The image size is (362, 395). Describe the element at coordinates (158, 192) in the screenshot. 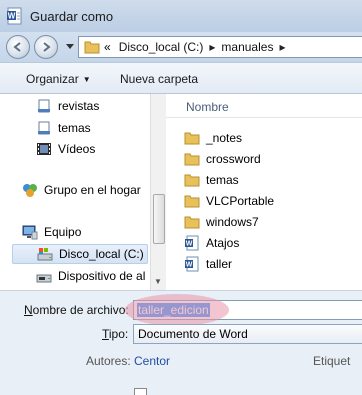

I see `navigation-pane-scrollbar: ▼` at that location.